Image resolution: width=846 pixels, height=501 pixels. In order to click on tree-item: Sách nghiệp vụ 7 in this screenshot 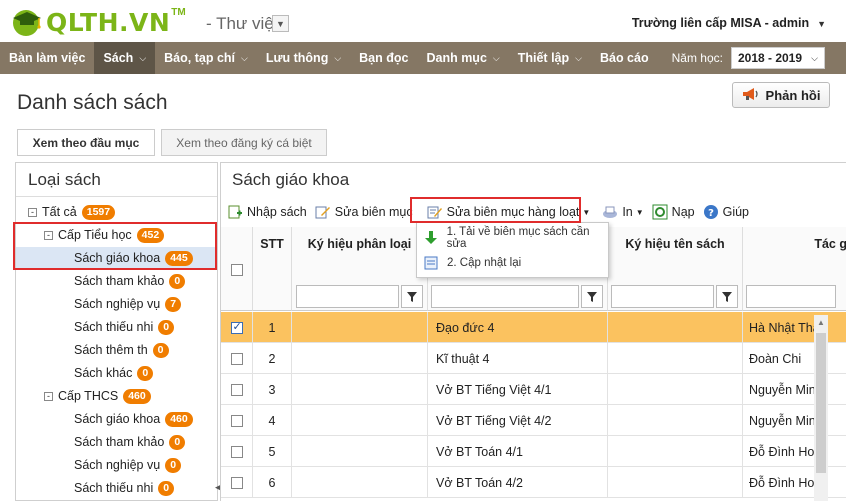, I will do `click(128, 304)`.